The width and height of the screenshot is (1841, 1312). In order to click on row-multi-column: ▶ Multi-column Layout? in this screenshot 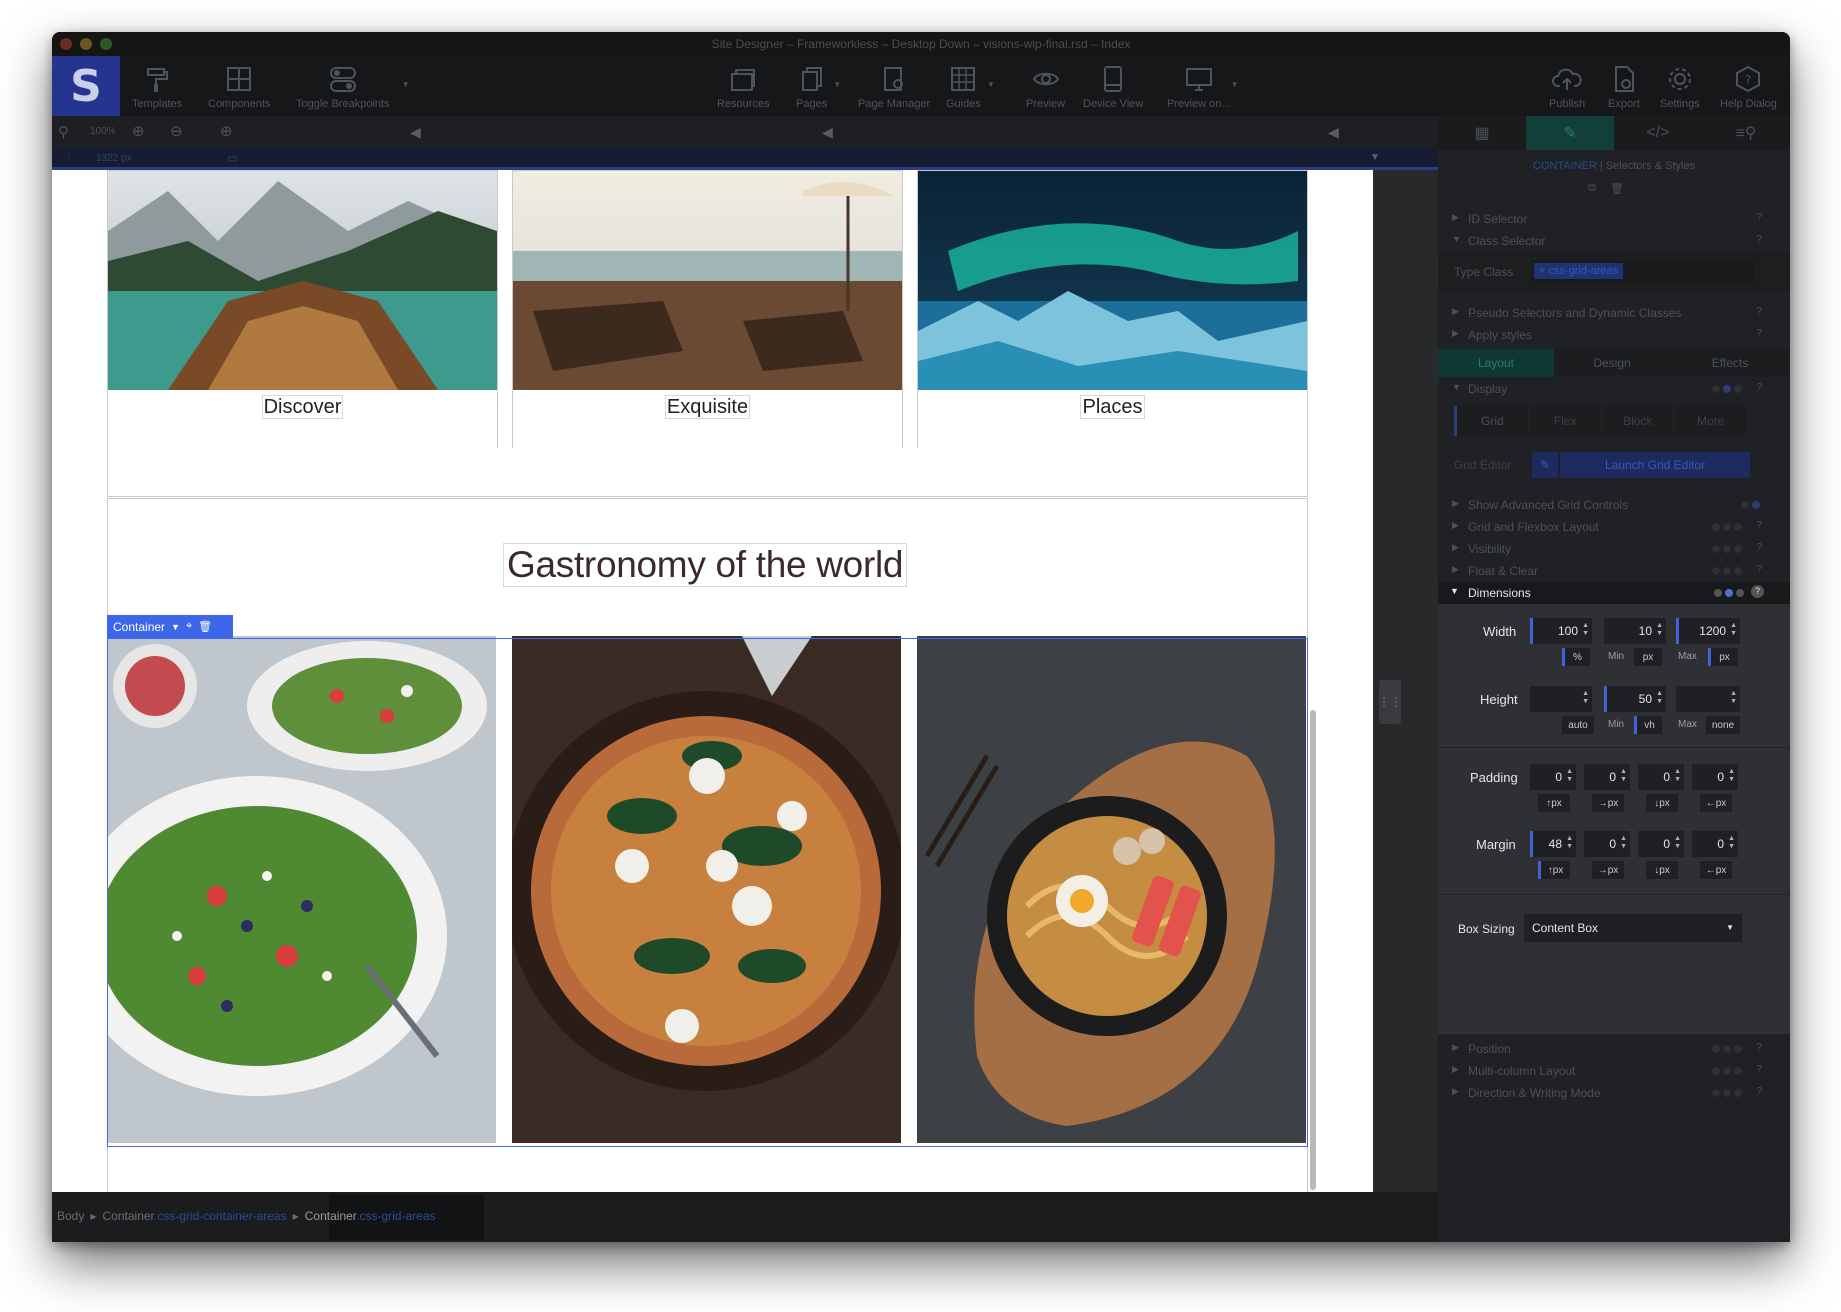, I will do `click(1614, 1071)`.